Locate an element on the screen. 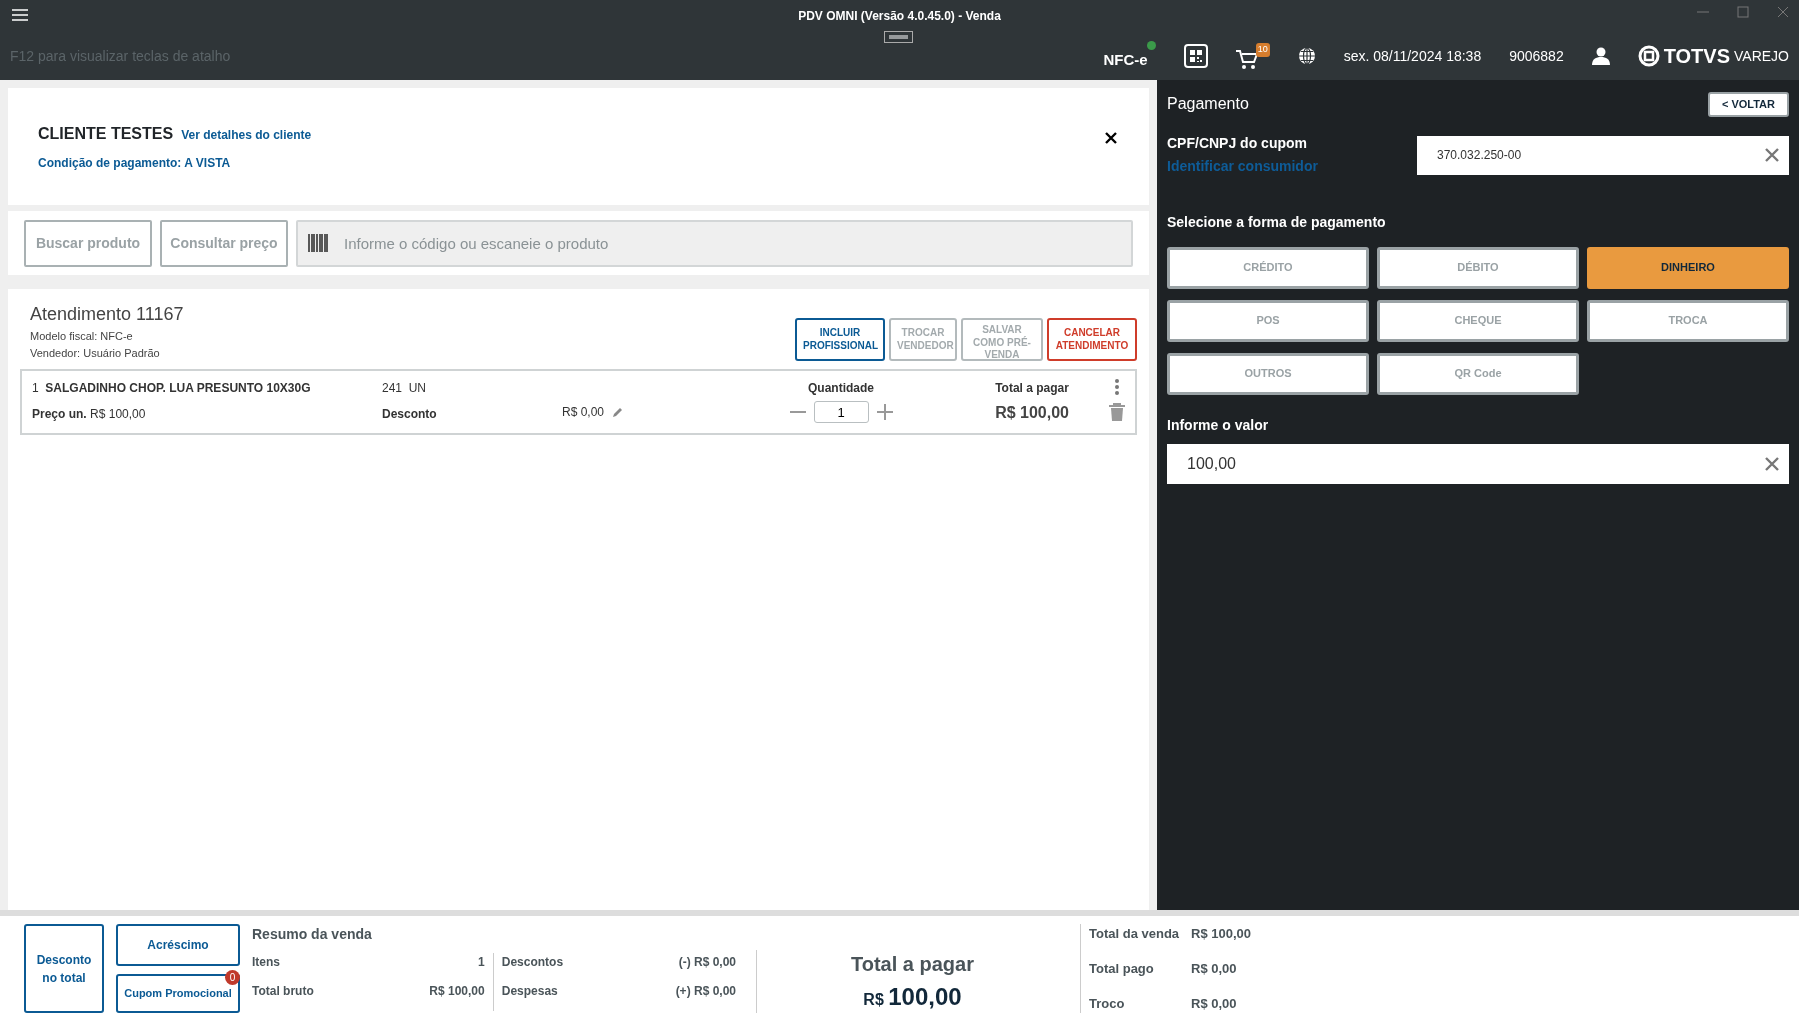 Image resolution: width=1799 pixels, height=1023 pixels. seller-name: Vendedor: Usuário Padrão is located at coordinates (95, 353).